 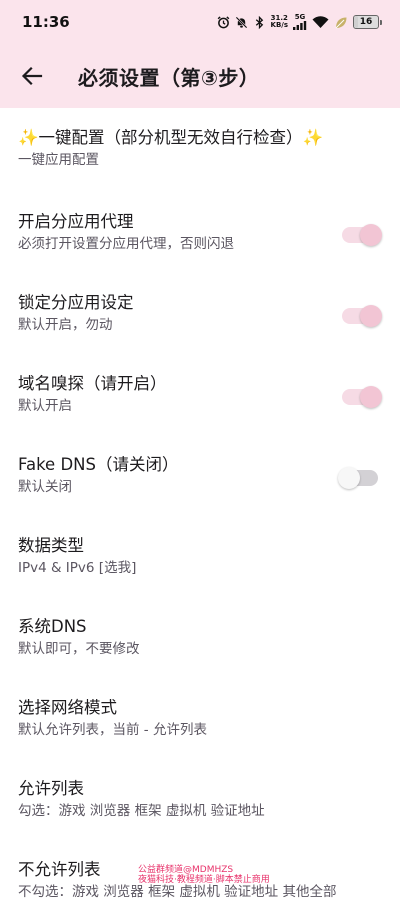 What do you see at coordinates (45, 487) in the screenshot?
I see `item-subtitle: 默认关闭` at bounding box center [45, 487].